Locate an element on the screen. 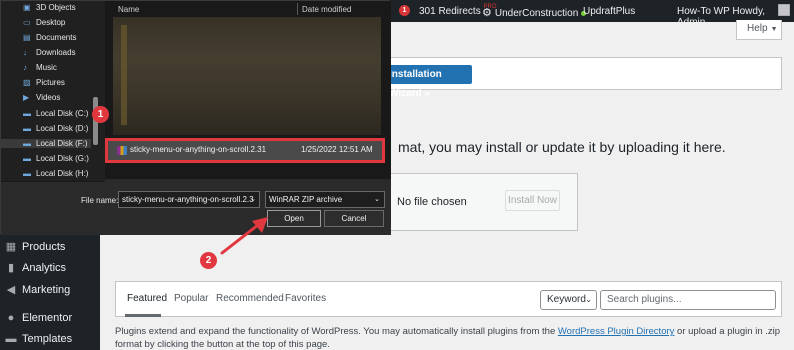 Image resolution: width=794 pixels, height=350 pixels. dialog-footer is located at coordinates (196, 208).